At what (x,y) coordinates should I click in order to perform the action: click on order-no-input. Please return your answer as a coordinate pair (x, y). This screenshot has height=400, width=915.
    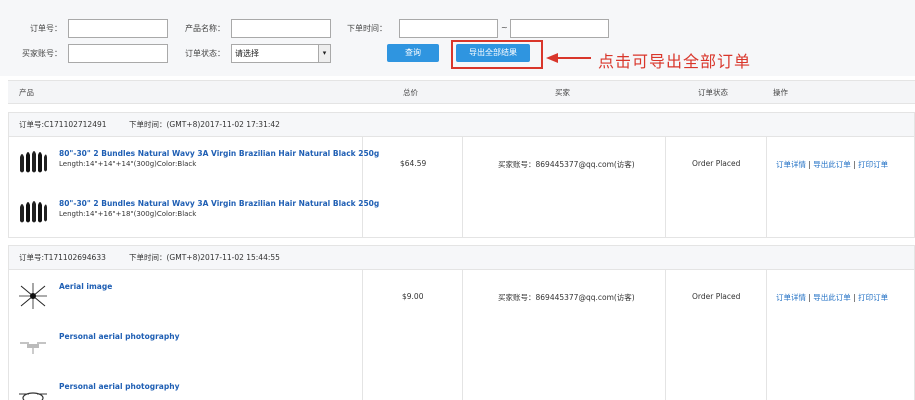
    Looking at the image, I should click on (118, 28).